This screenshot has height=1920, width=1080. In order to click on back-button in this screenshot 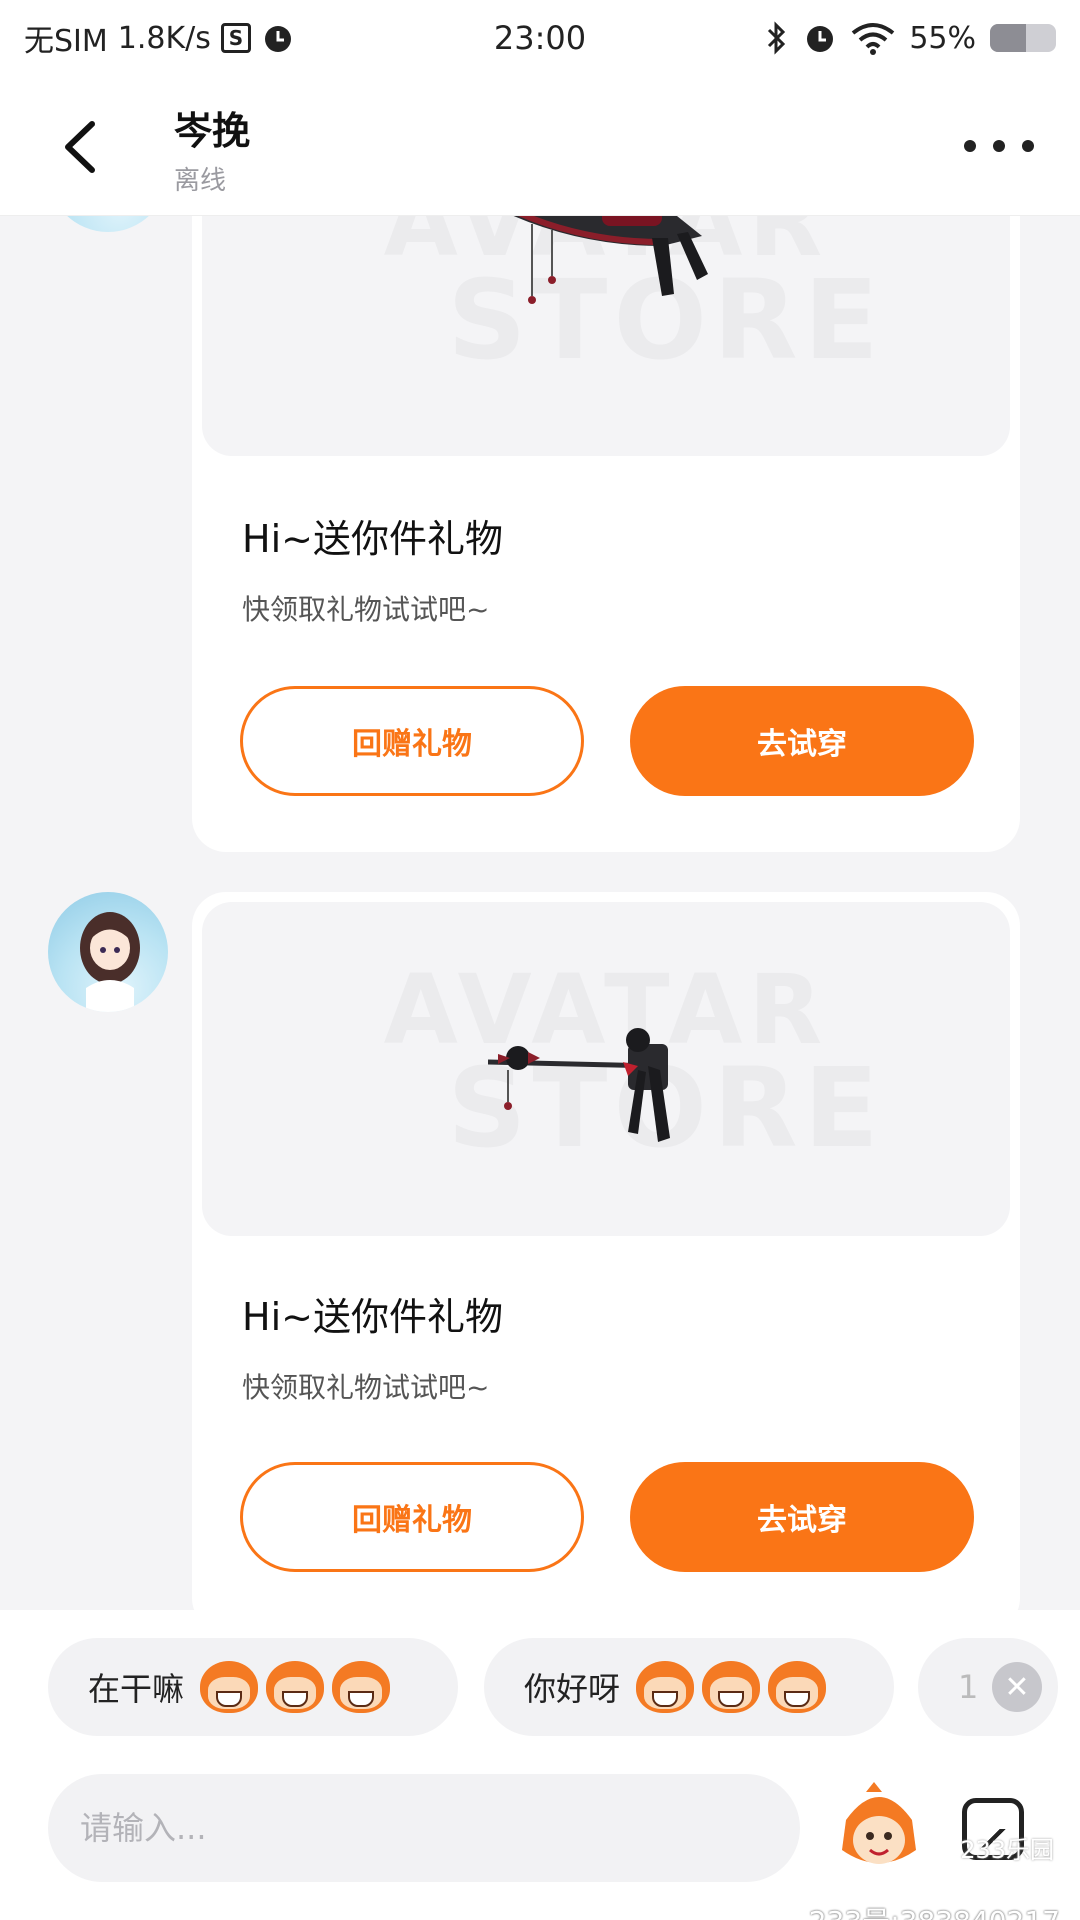, I will do `click(82, 147)`.